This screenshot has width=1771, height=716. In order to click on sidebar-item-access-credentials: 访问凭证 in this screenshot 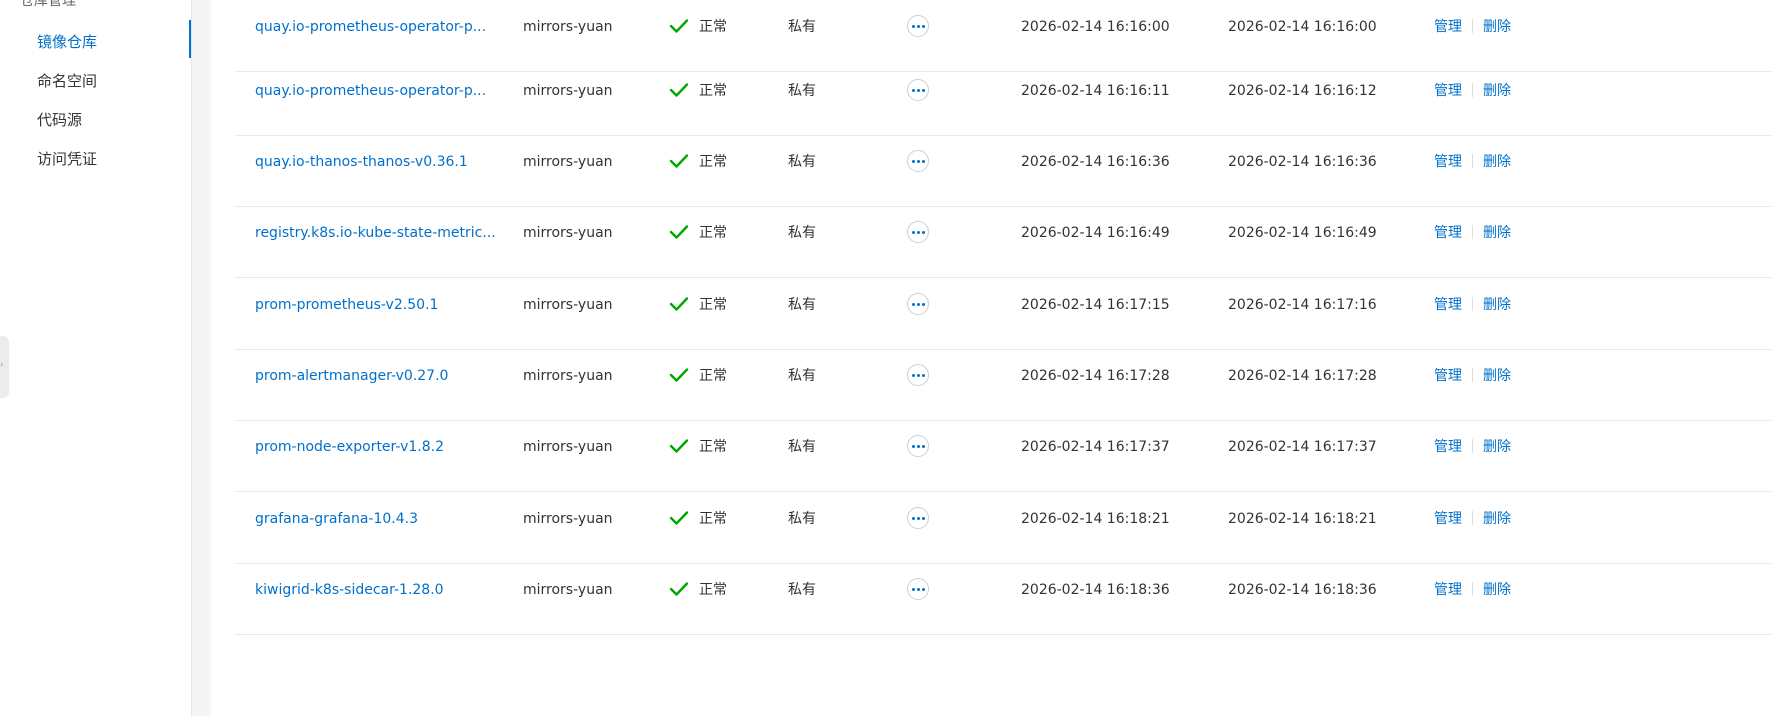, I will do `click(67, 158)`.